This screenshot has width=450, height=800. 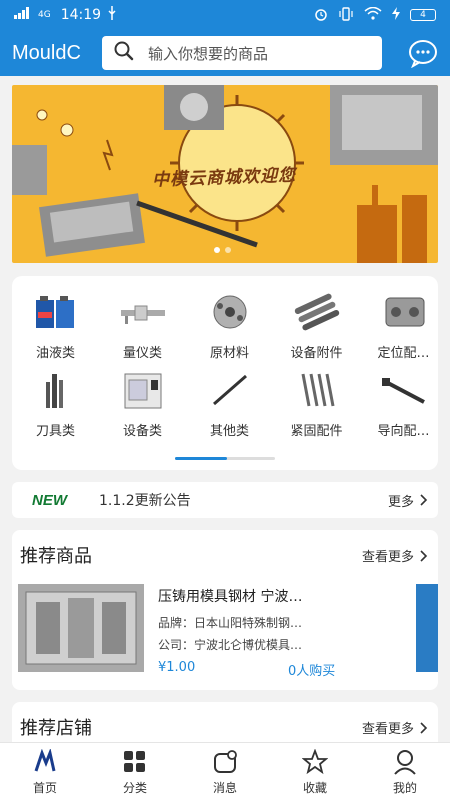 I want to click on fastener-icon, so click(x=317, y=390).